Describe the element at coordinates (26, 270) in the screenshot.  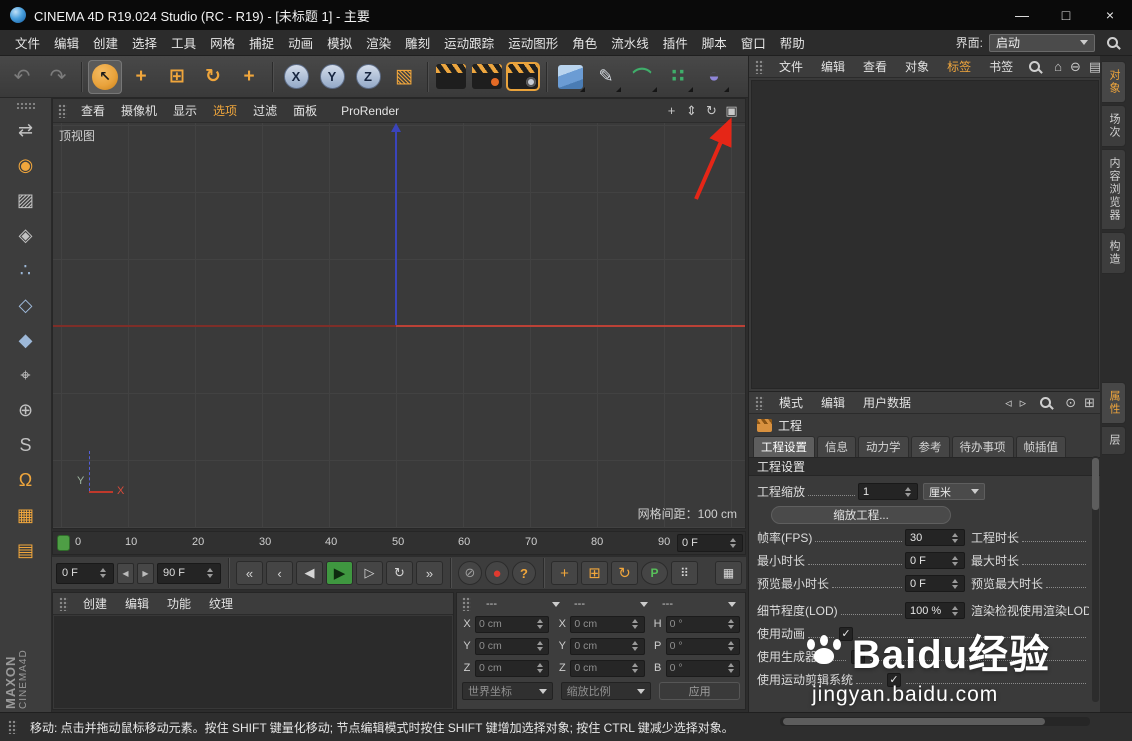
I see `points-mode-button: ∴` at that location.